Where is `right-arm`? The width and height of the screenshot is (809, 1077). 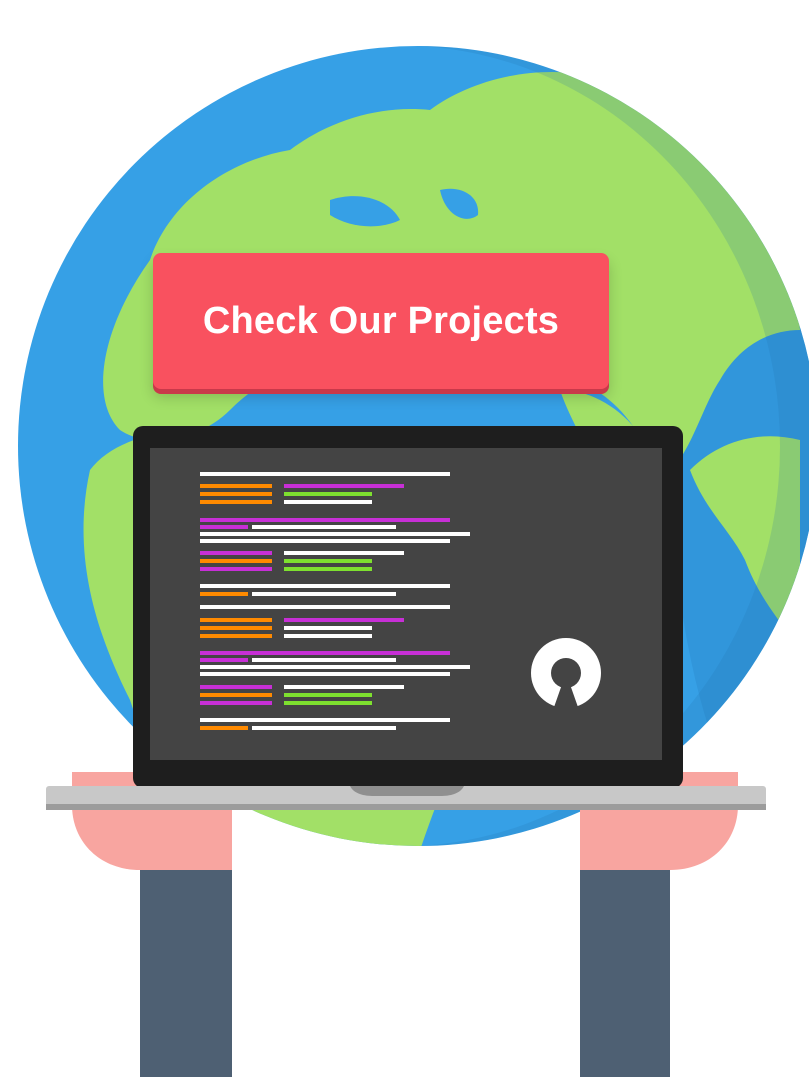 right-arm is located at coordinates (625, 958).